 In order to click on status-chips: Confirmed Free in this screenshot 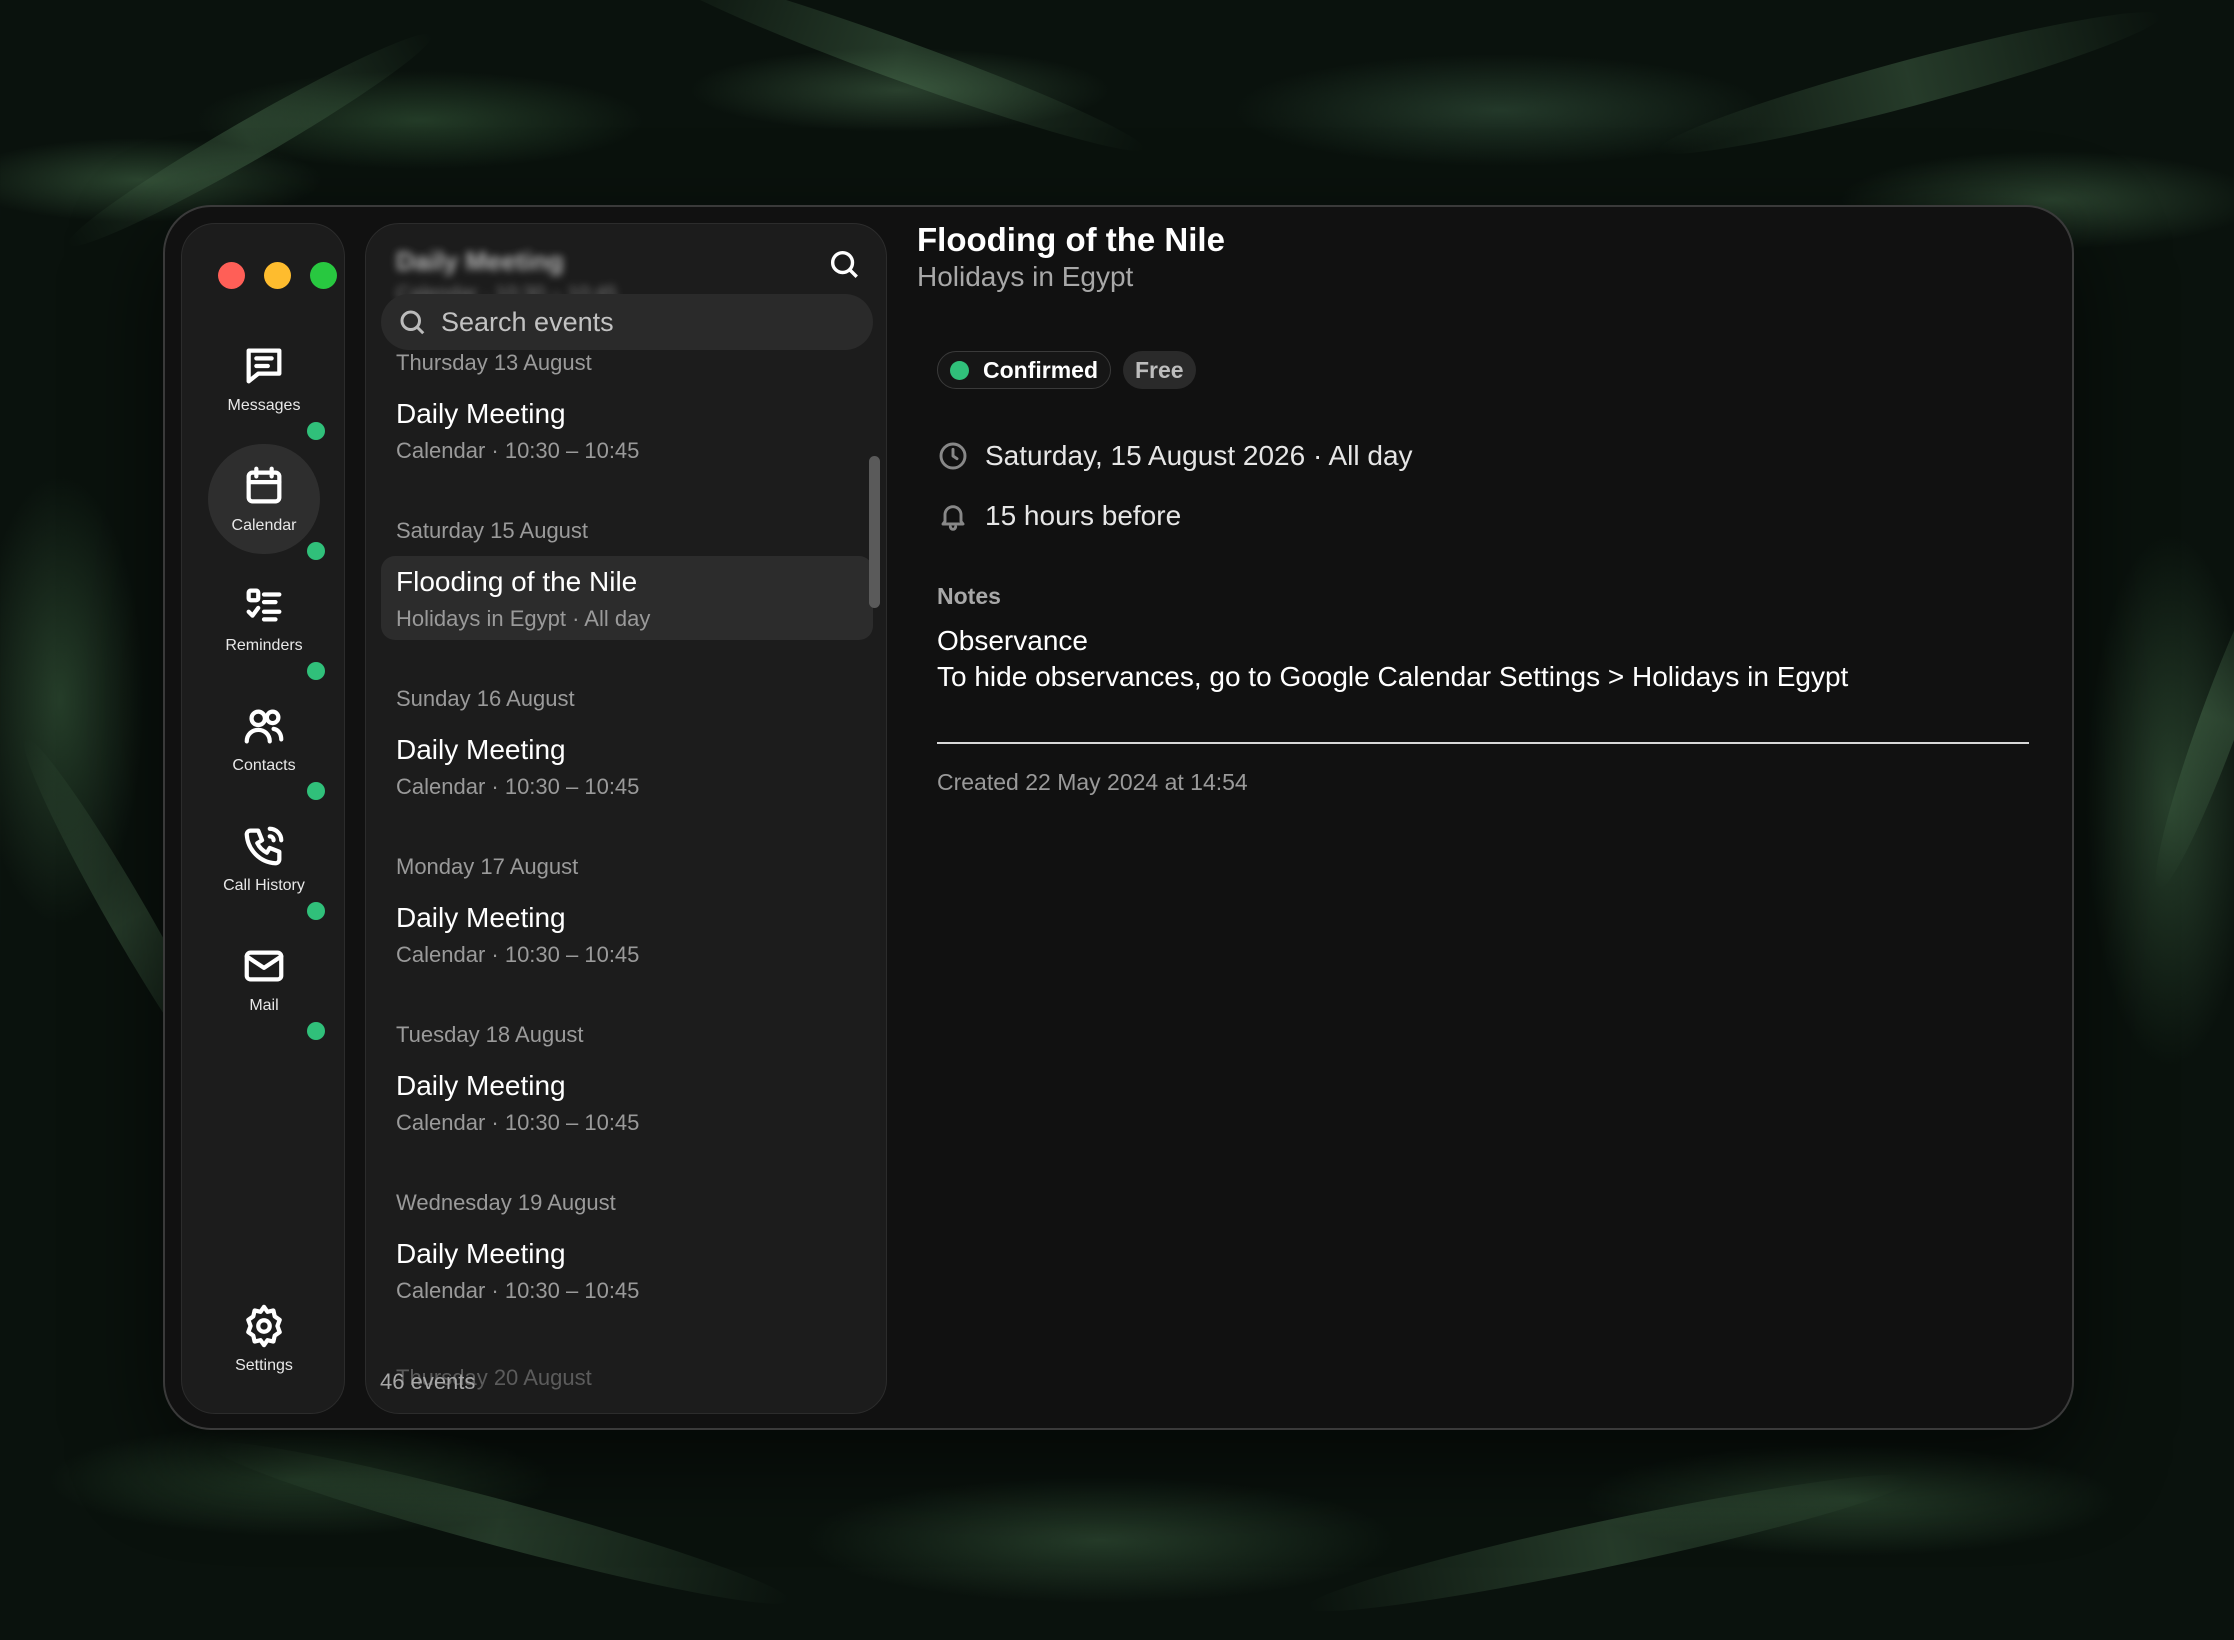, I will do `click(1066, 370)`.